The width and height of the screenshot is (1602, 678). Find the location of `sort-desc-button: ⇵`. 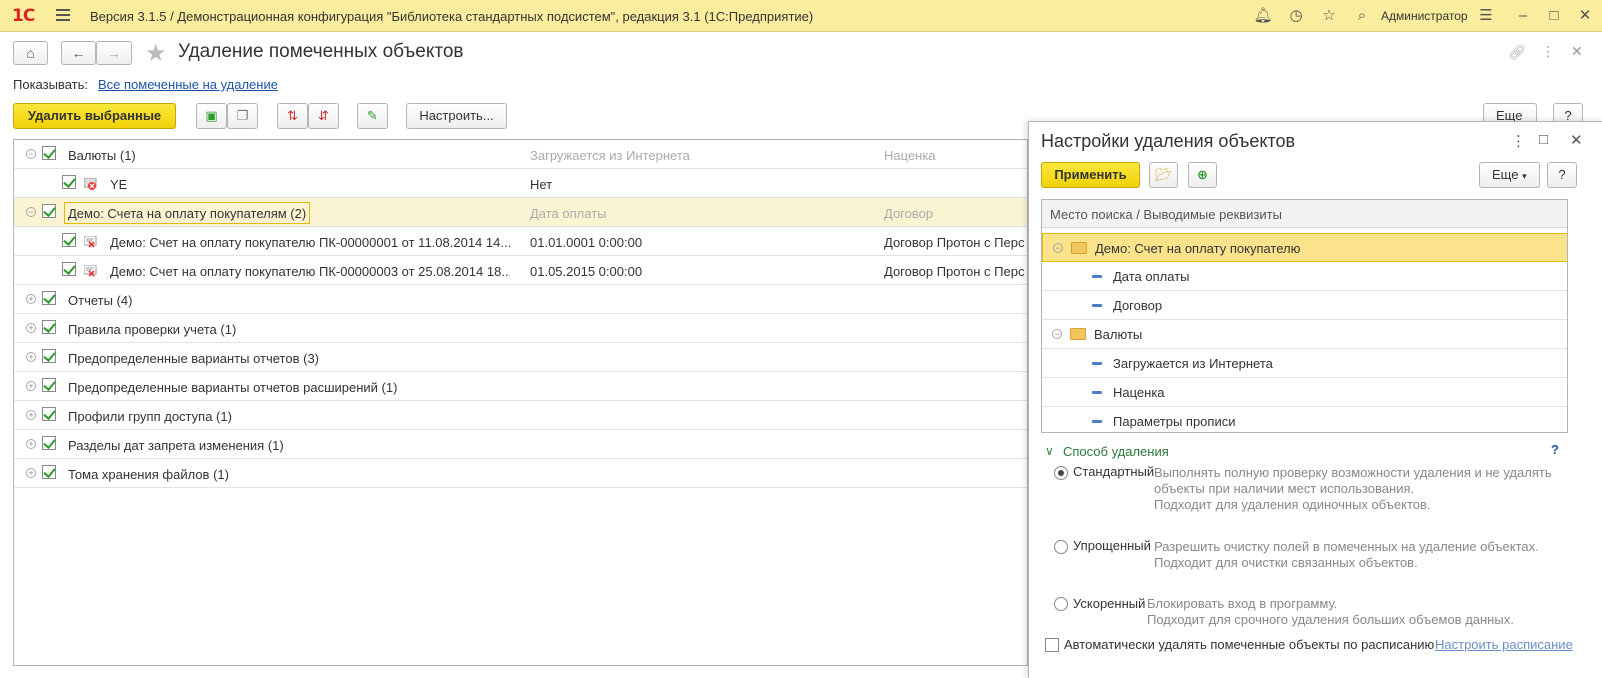

sort-desc-button: ⇵ is located at coordinates (323, 116).